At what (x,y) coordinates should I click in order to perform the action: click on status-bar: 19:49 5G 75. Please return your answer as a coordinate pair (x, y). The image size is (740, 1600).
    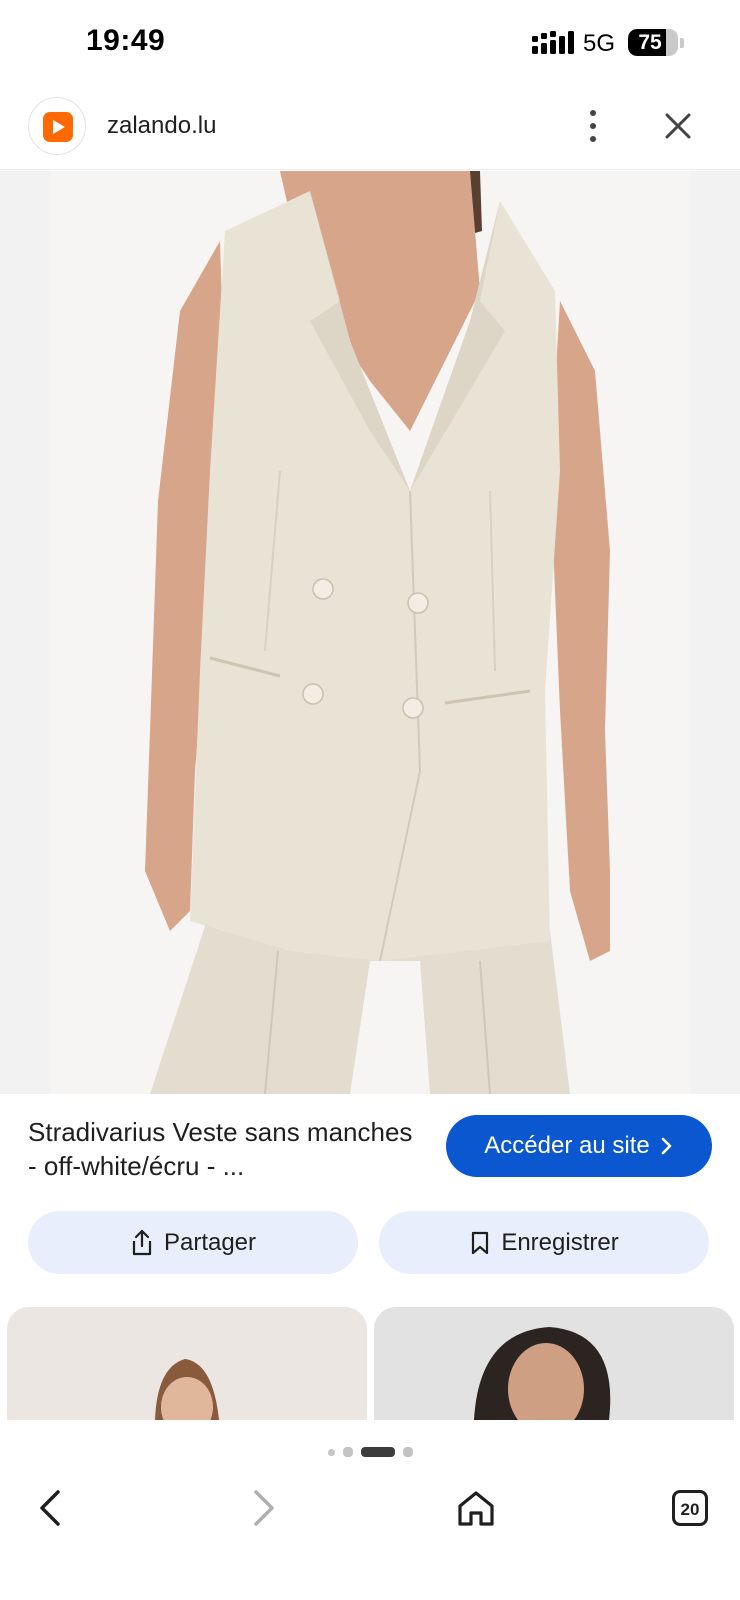
    Looking at the image, I should click on (370, 44).